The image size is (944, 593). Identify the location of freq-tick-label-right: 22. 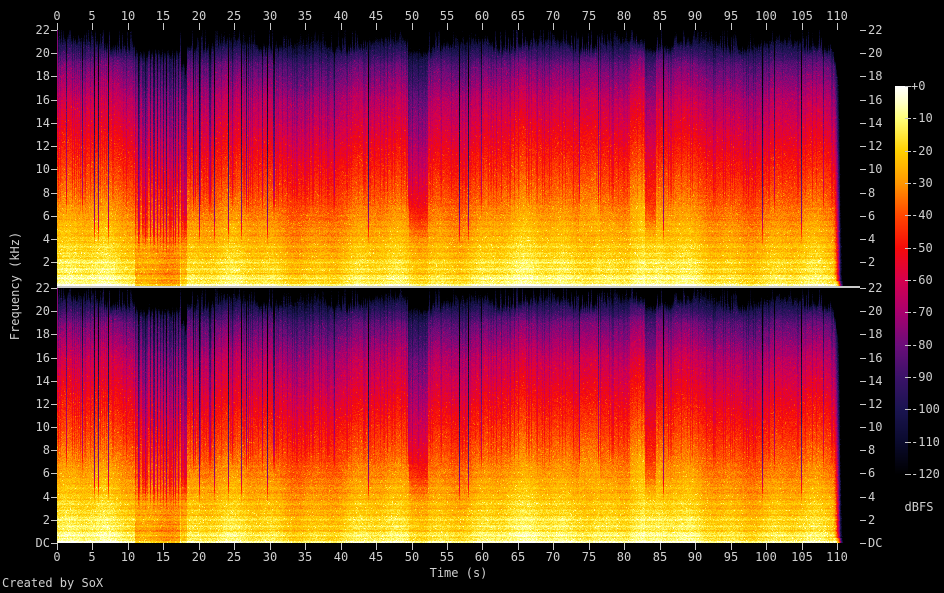
(875, 30).